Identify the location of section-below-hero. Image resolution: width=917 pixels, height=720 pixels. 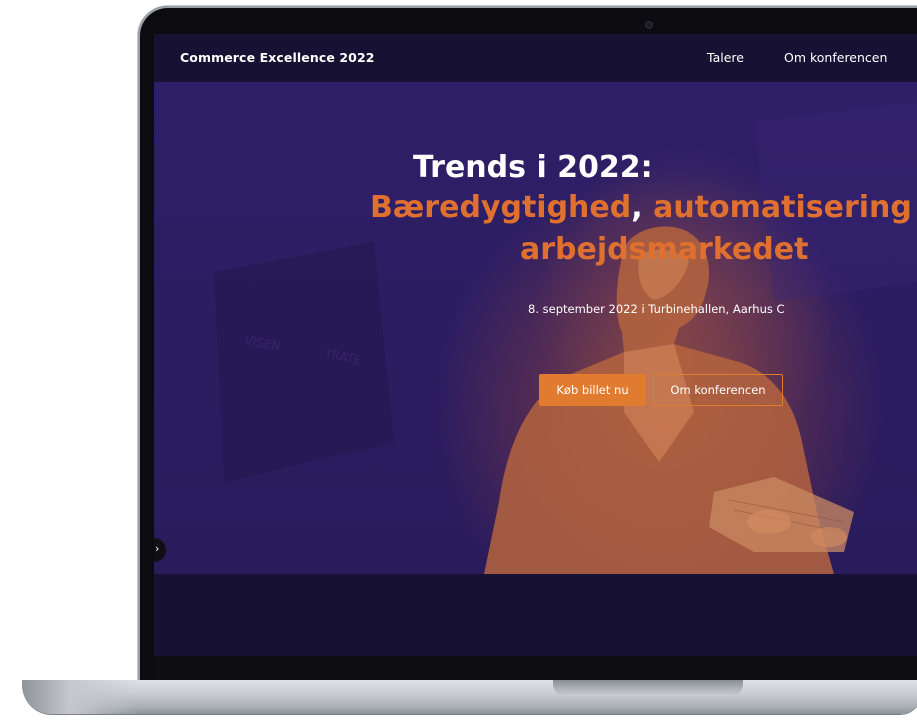
(535, 615).